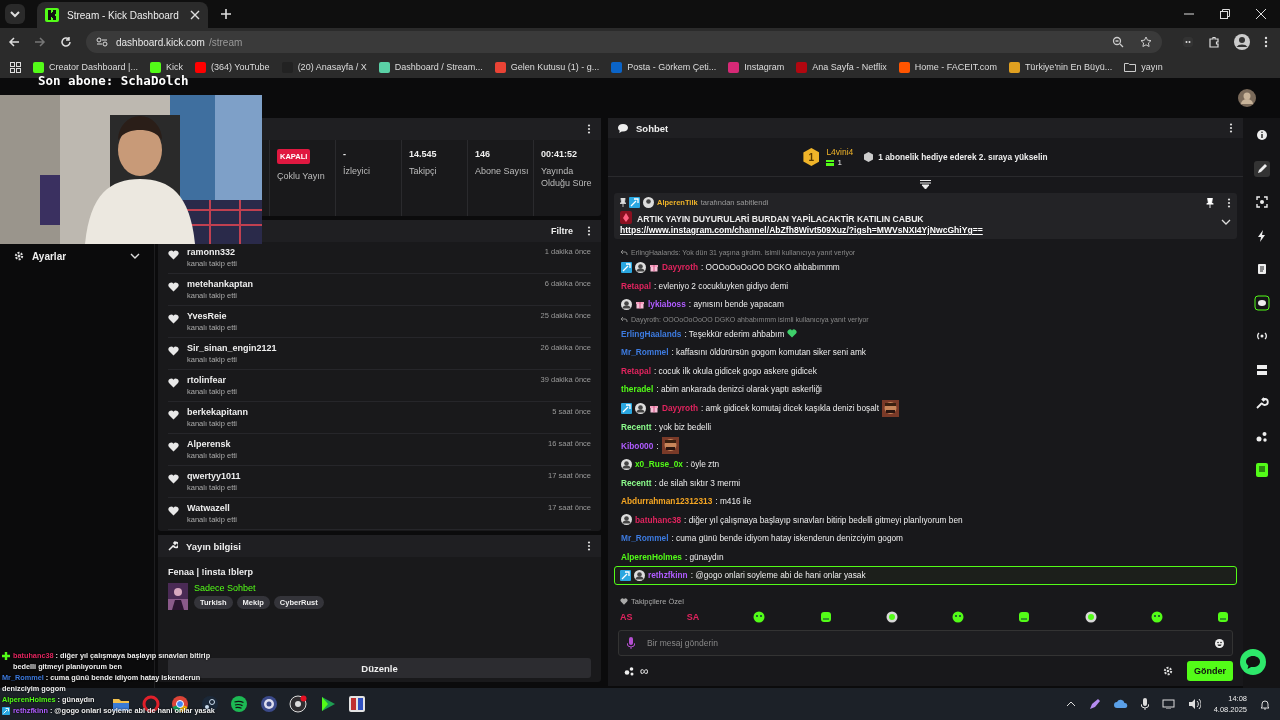 This screenshot has width=1280, height=720. I want to click on restore-icon, so click(1225, 14).